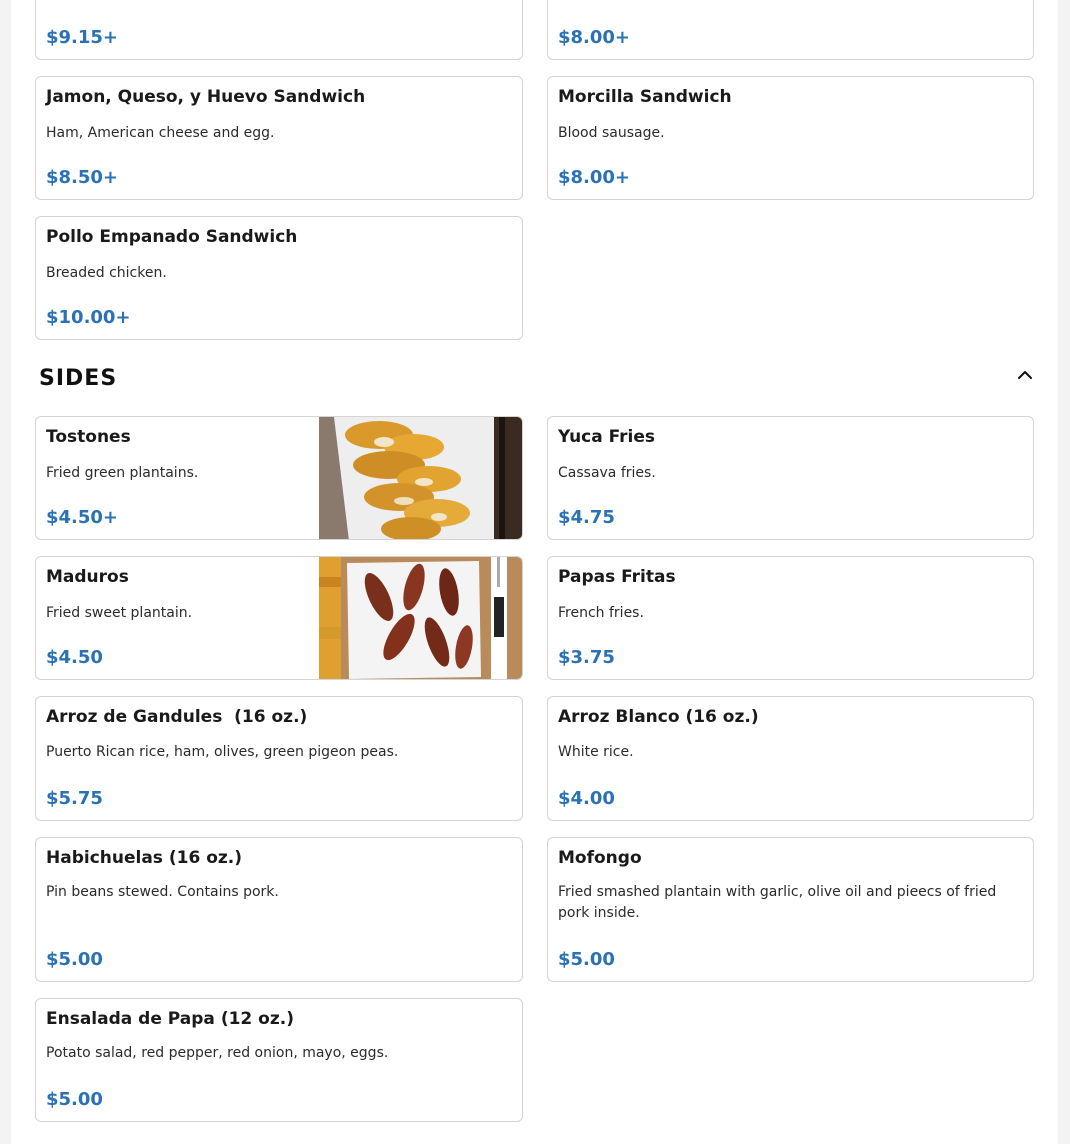 The height and width of the screenshot is (1144, 1070). I want to click on menu-item-card: Tostones Fried green plantains. $4.50+, so click(279, 478).